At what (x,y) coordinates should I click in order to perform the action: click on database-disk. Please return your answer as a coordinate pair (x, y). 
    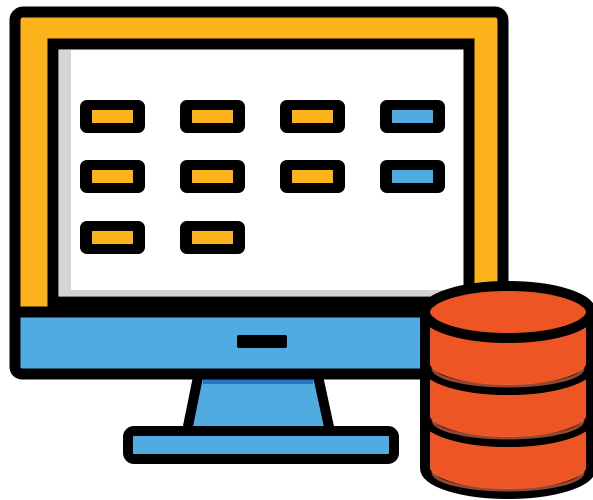
    Looking at the image, I should click on (506, 338).